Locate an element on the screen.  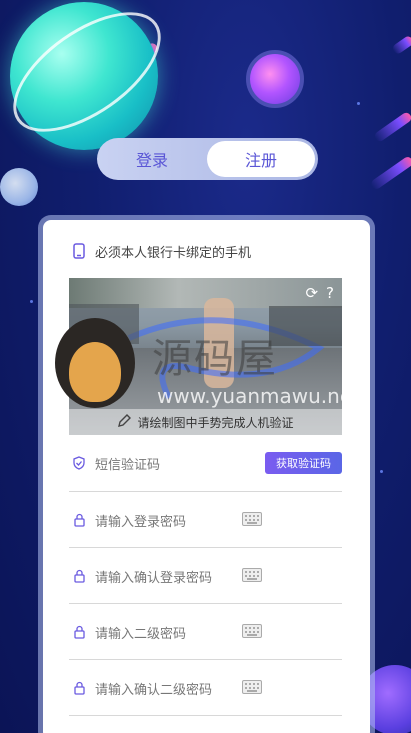
secondary-password-row: 请输入二级密码 is located at coordinates (205, 632).